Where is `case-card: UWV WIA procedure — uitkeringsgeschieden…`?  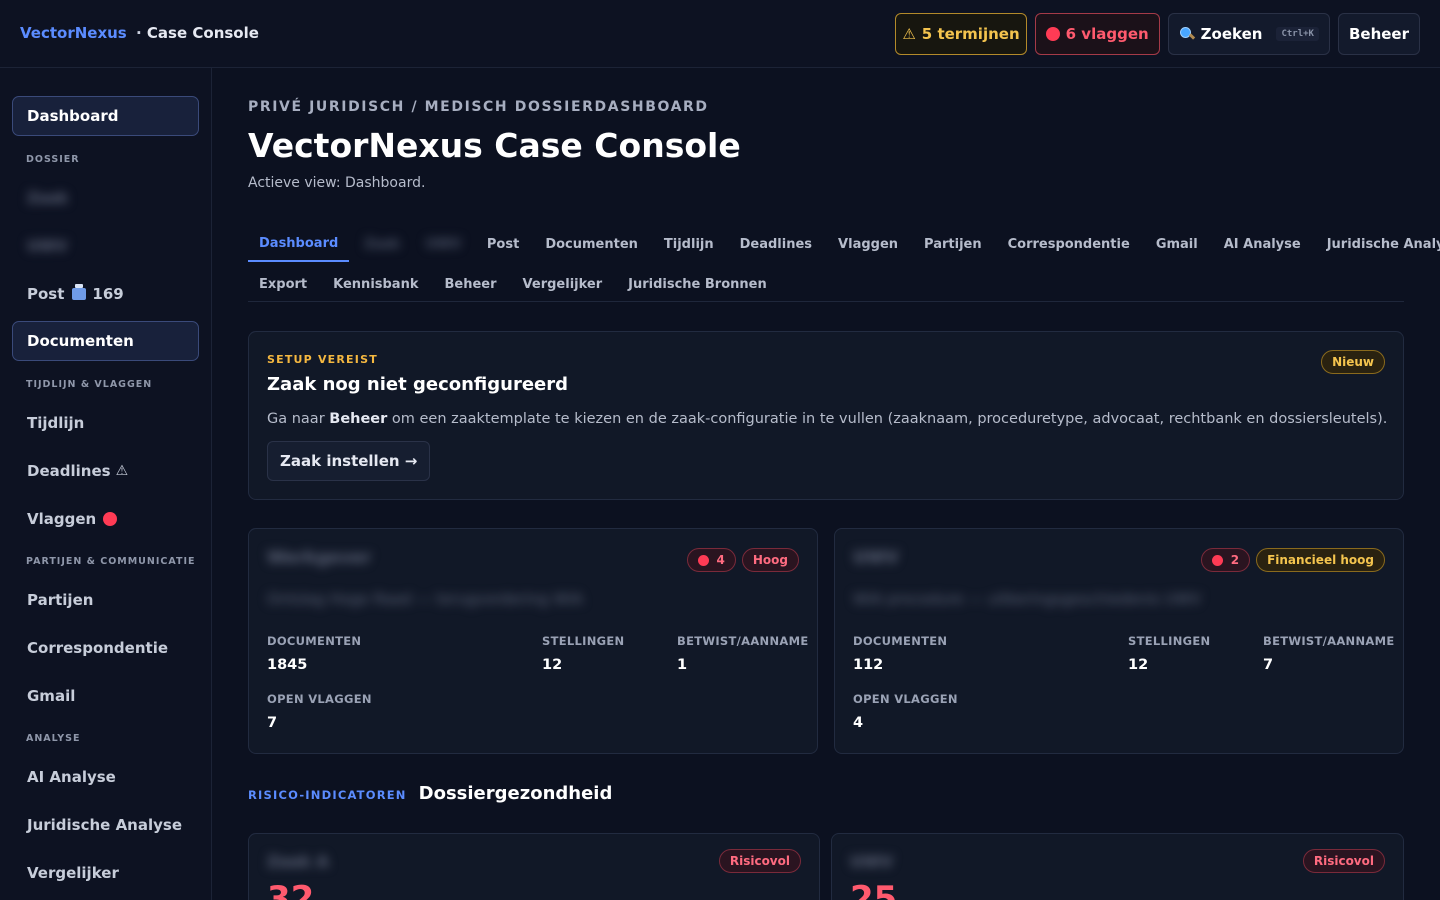
case-card: UWV WIA procedure — uitkeringsgeschieden… is located at coordinates (1119, 641).